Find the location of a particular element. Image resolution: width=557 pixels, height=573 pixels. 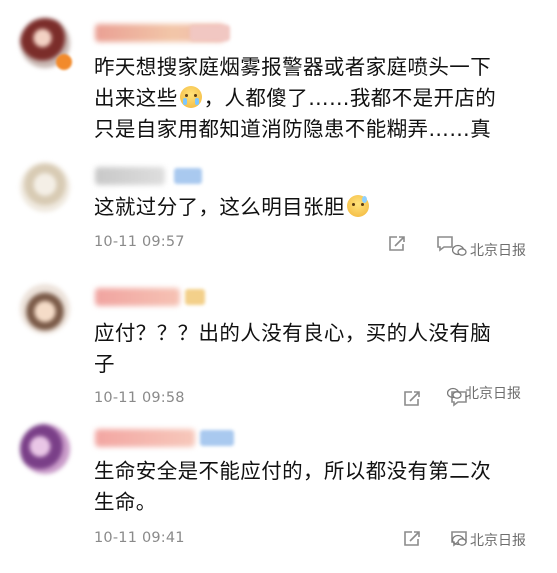

comment-text-line: 昨天想搜家庭烟雾报警器或者家庭喷头一下 is located at coordinates (293, 67).